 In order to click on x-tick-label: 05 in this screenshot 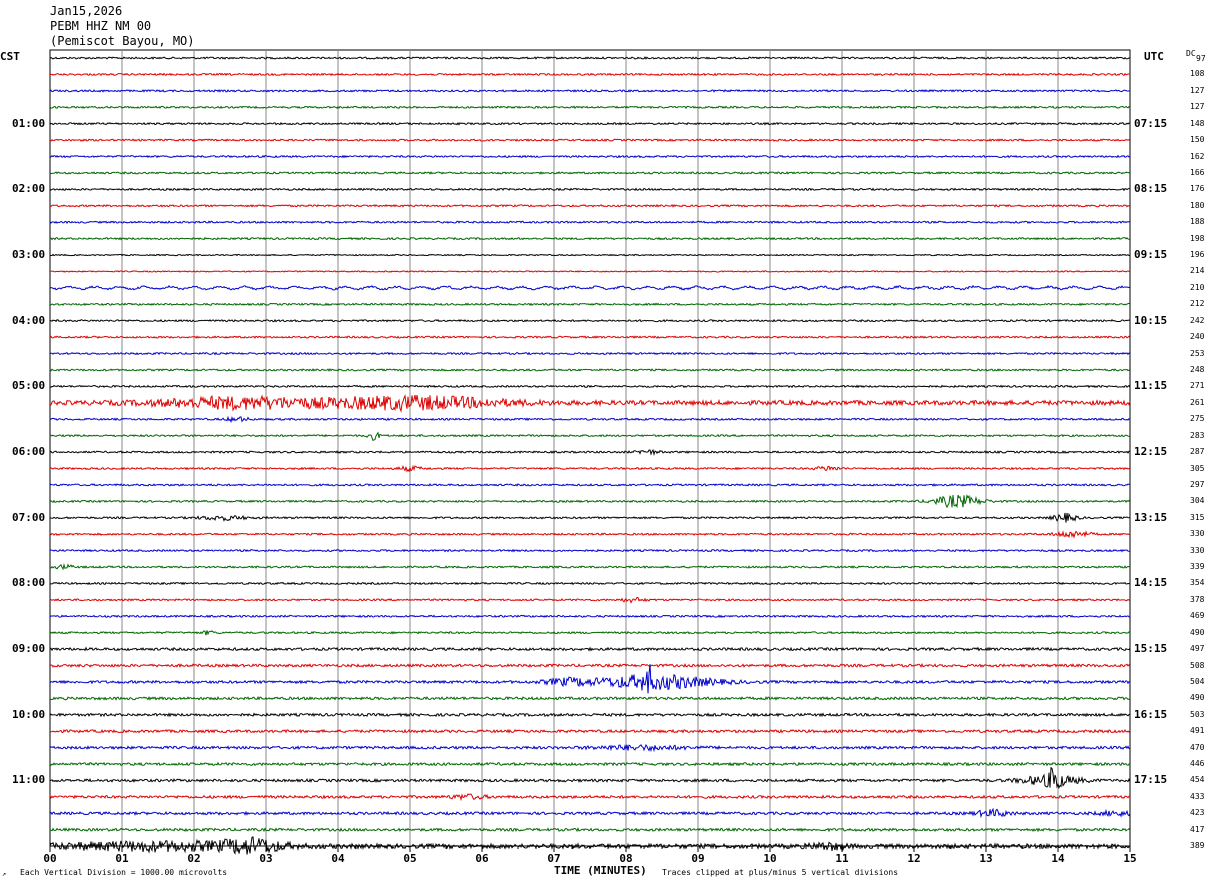, I will do `click(410, 858)`.